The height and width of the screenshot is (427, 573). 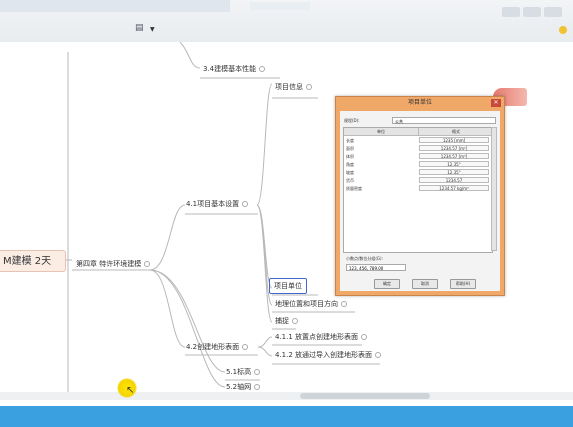 I want to click on grouping-label: 小数点/数位分组(G):, so click(x=364, y=258).